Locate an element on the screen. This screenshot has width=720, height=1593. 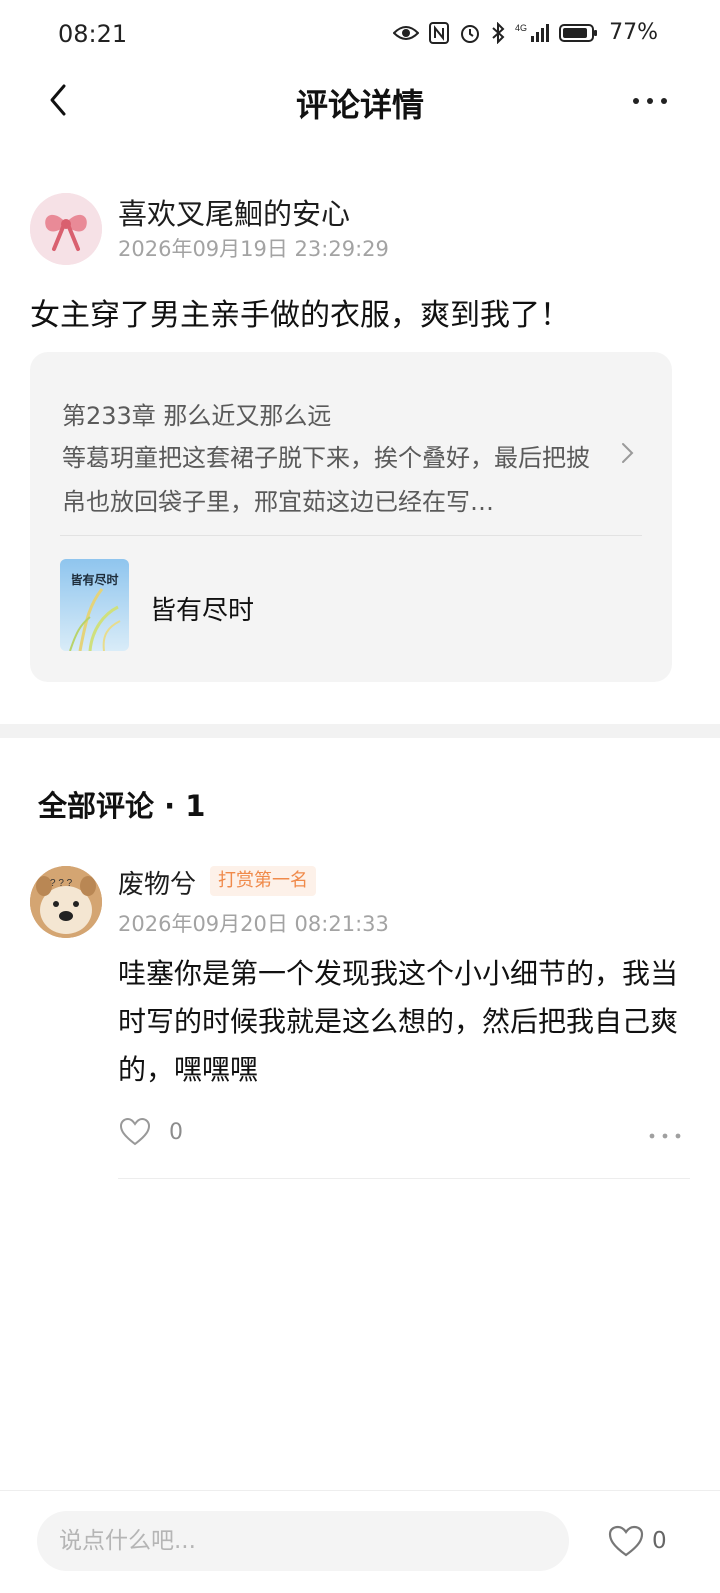
post-like-count: 0 is located at coordinates (659, 1541).